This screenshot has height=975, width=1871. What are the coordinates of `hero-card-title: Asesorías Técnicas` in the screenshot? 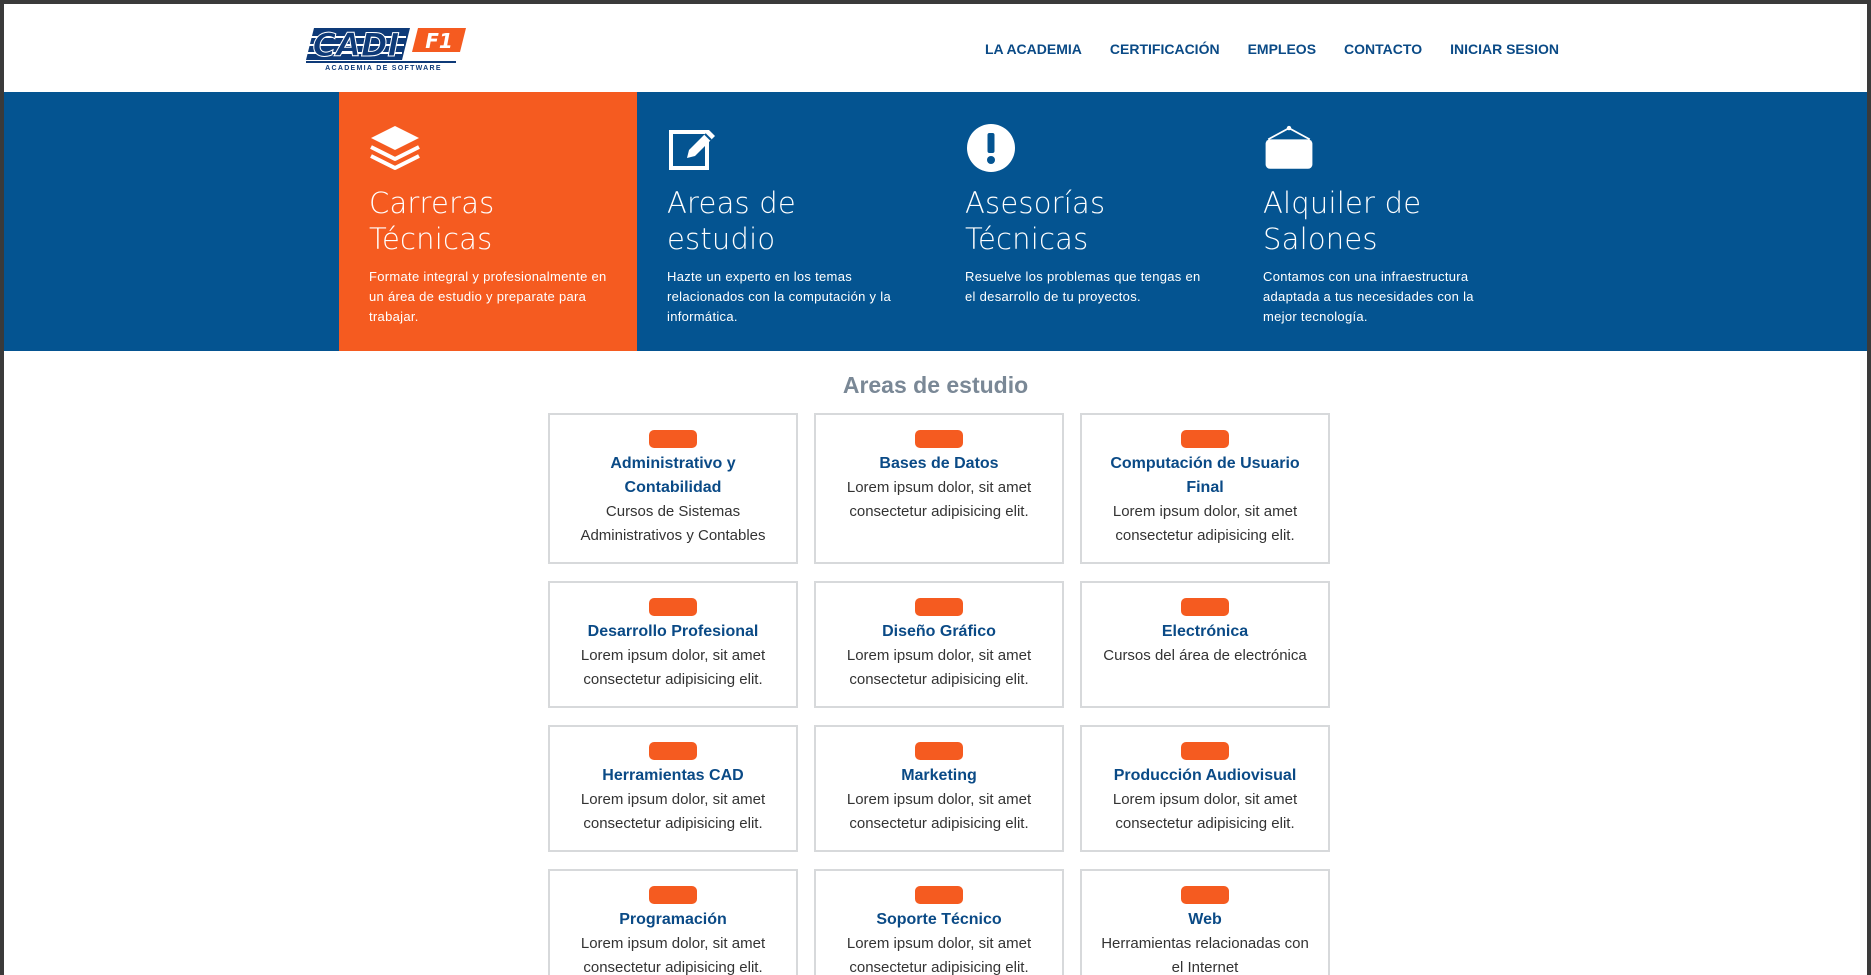 It's located at (1035, 221).